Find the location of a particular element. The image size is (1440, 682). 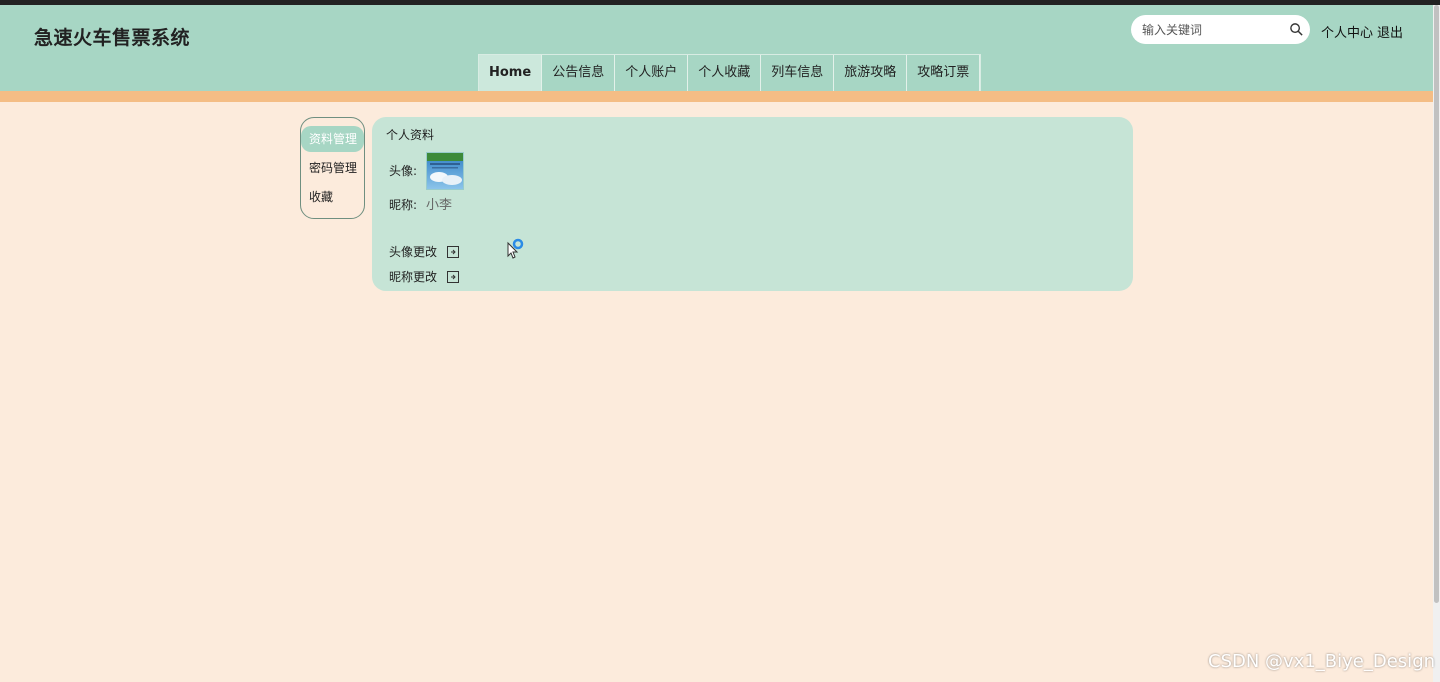

avatar is located at coordinates (445, 171).